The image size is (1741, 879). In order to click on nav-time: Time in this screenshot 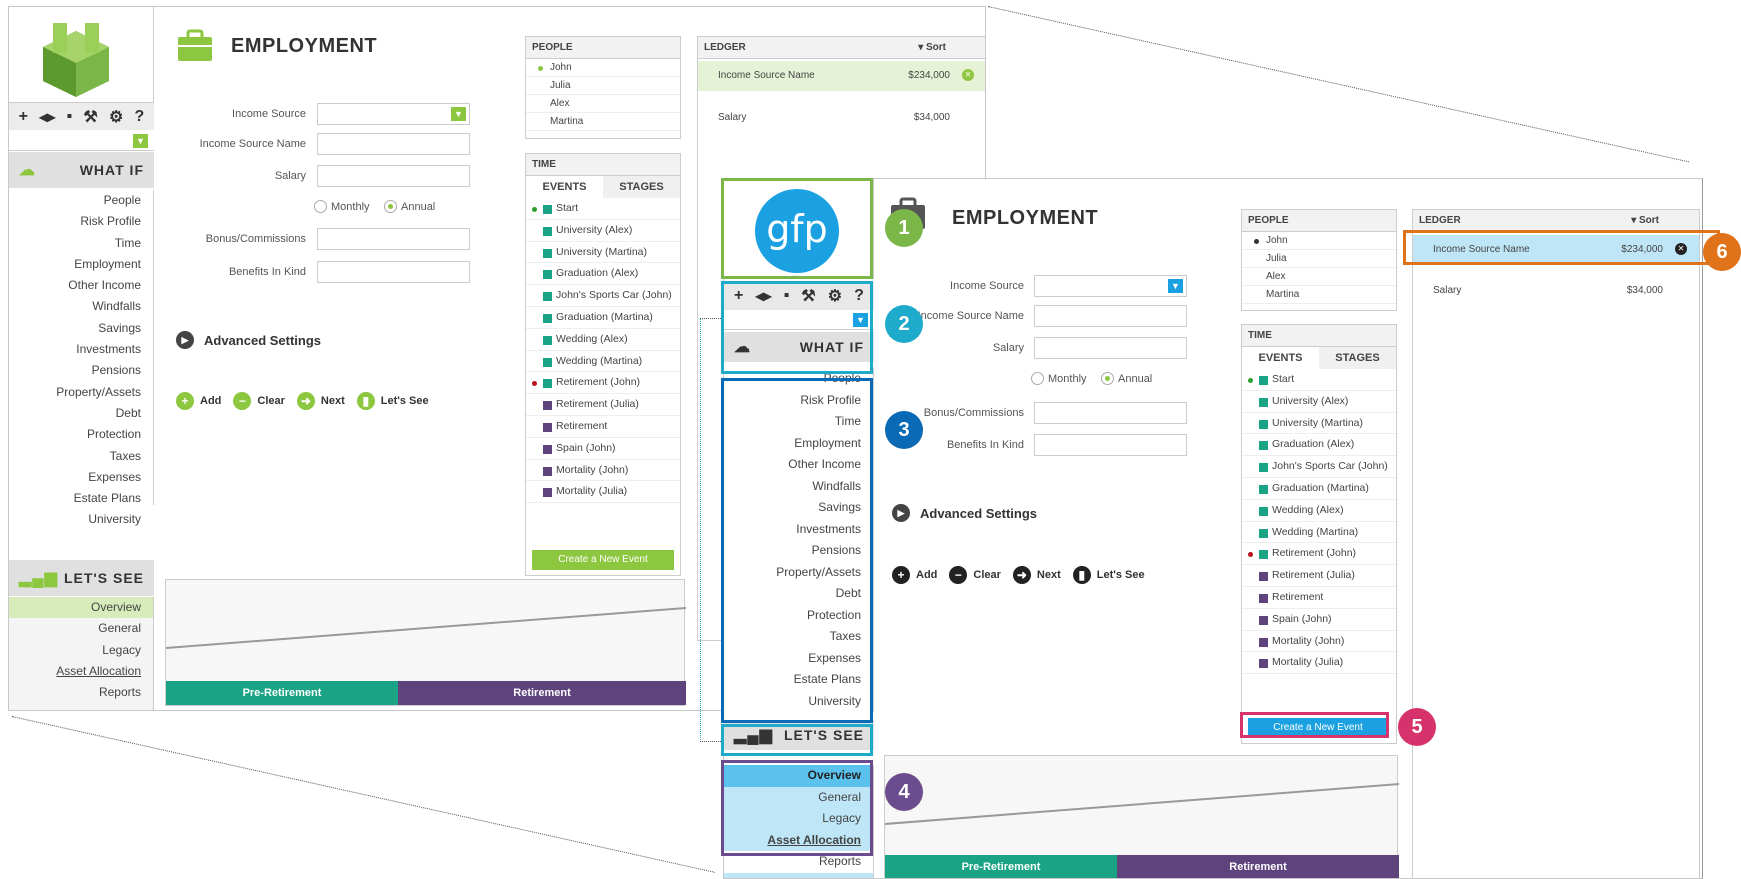, I will do `click(798, 422)`.